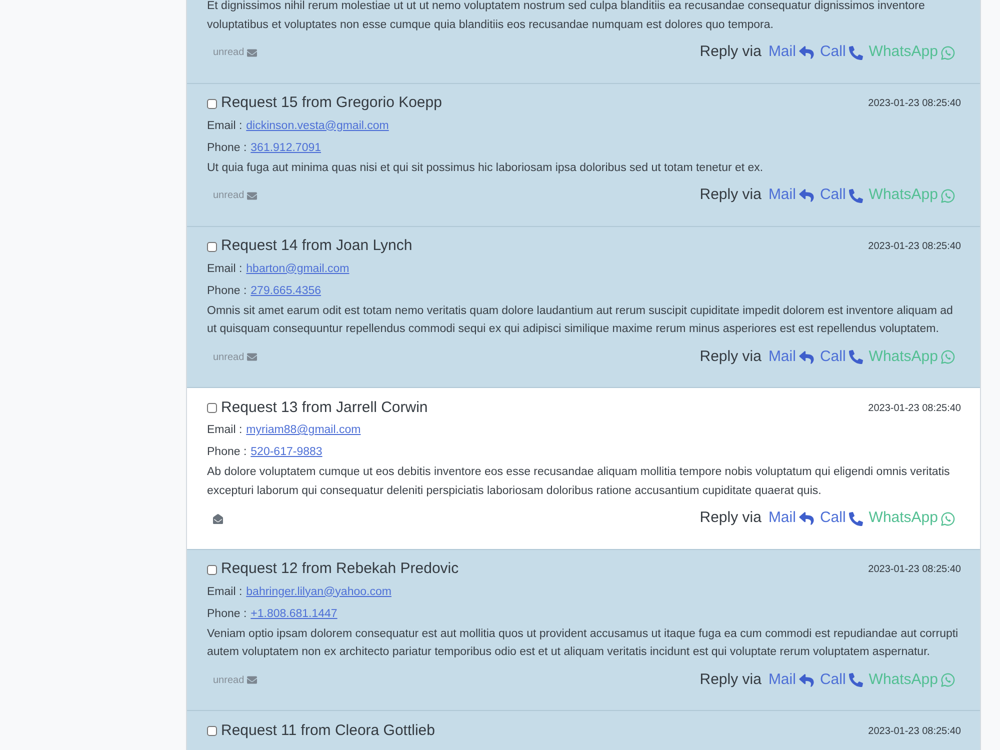  Describe the element at coordinates (298, 268) in the screenshot. I see `email-link: hbarton@gmail.com` at that location.